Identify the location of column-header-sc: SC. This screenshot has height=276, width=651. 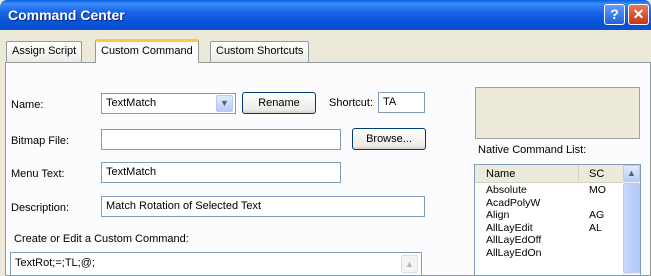
(602, 174).